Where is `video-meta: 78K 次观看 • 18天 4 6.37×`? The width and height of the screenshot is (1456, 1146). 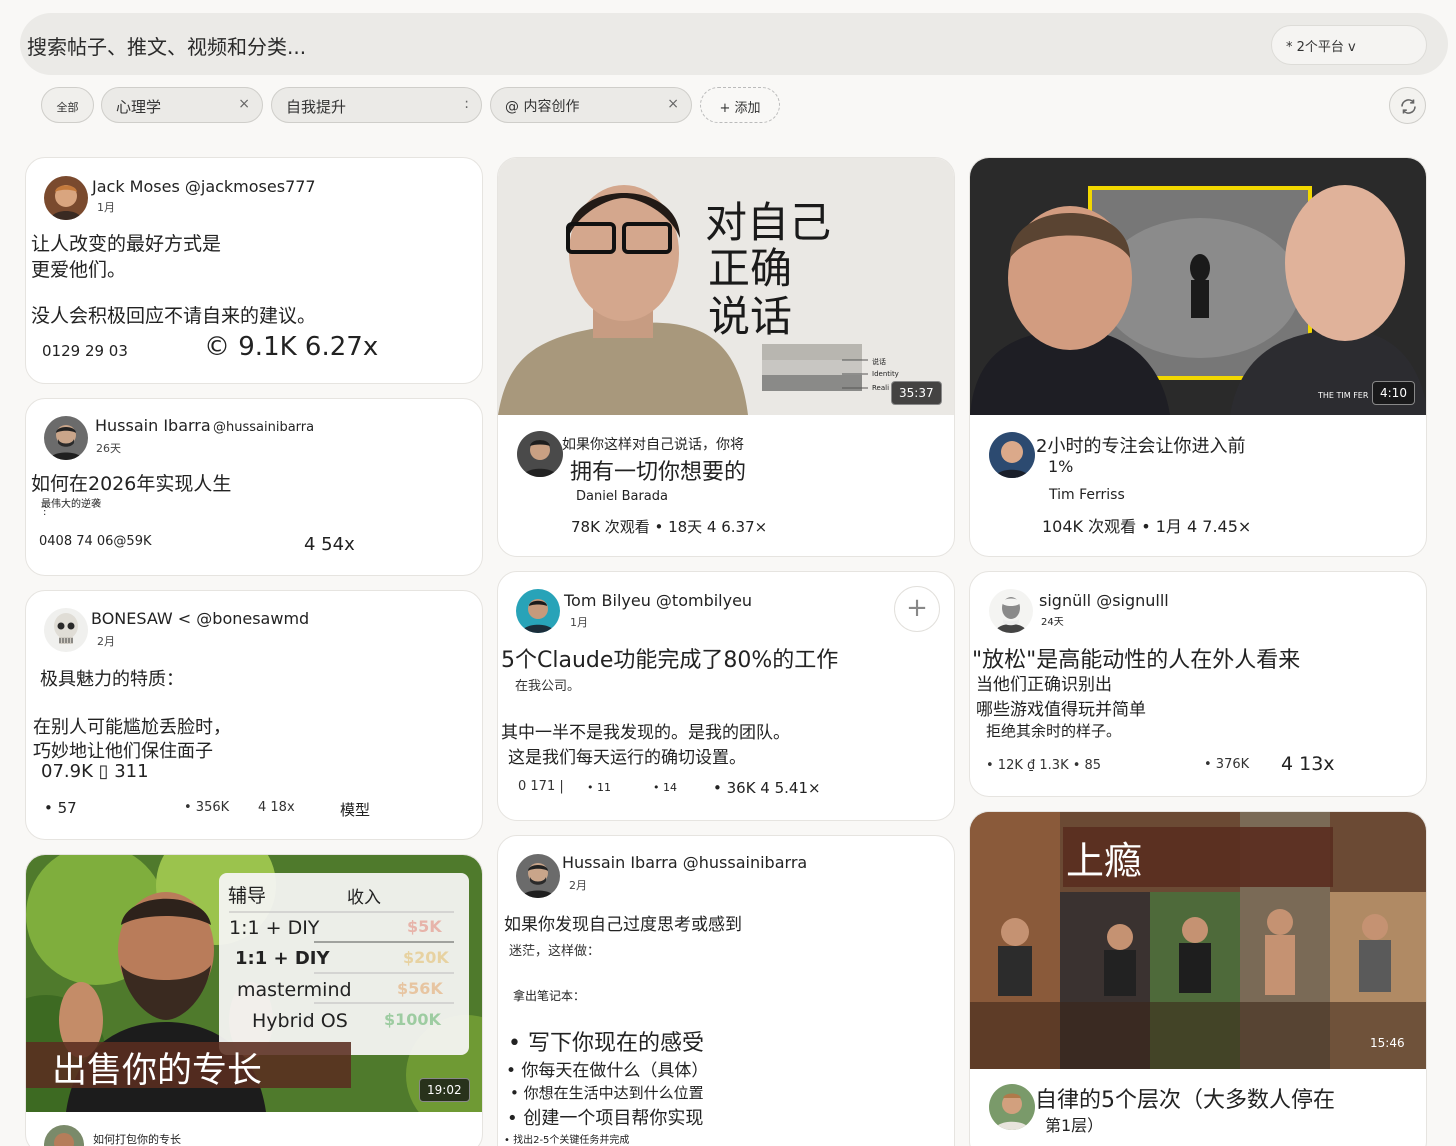
video-meta: 78K 次观看 • 18天 4 6.37× is located at coordinates (669, 527).